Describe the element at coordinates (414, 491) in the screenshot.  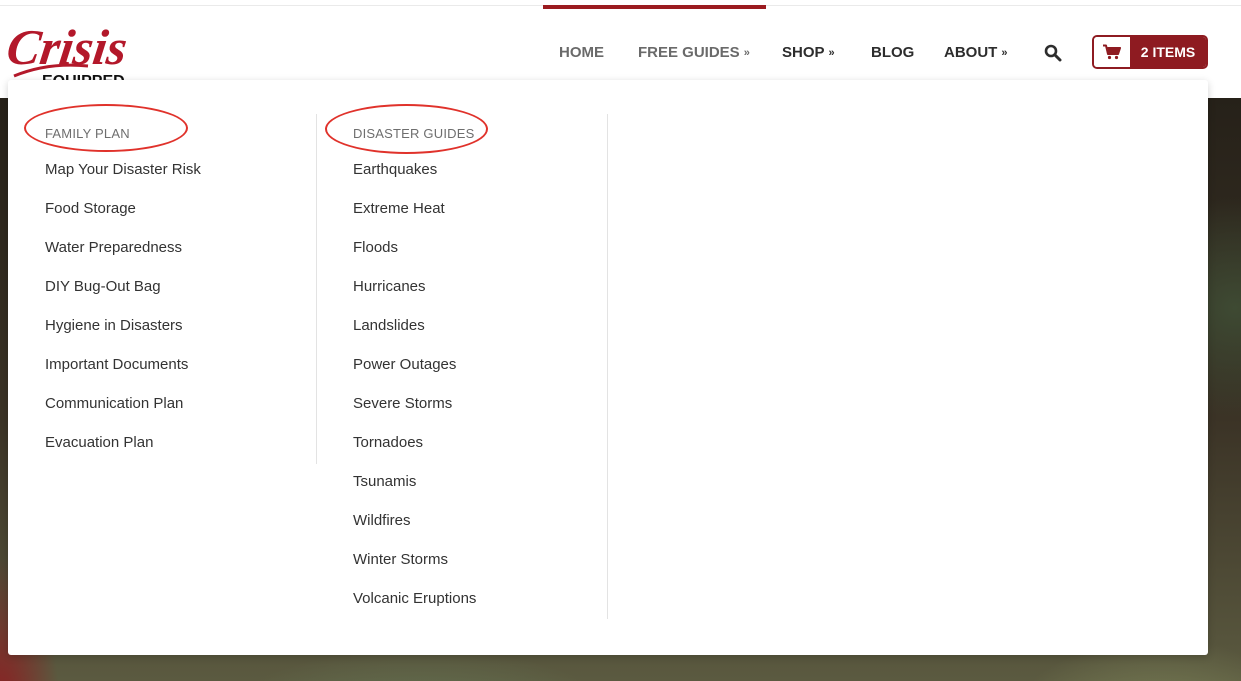
I see `disaster-guides-link: Tsunamis` at that location.